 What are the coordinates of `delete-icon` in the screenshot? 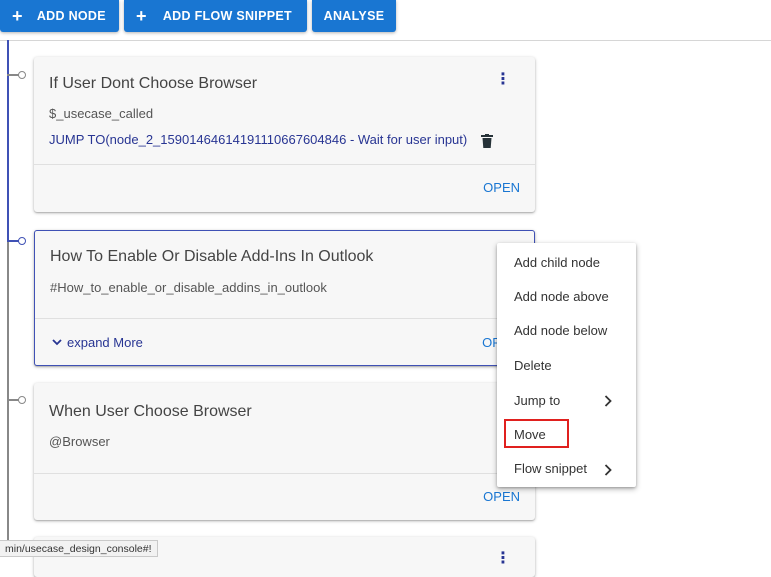 It's located at (487, 141).